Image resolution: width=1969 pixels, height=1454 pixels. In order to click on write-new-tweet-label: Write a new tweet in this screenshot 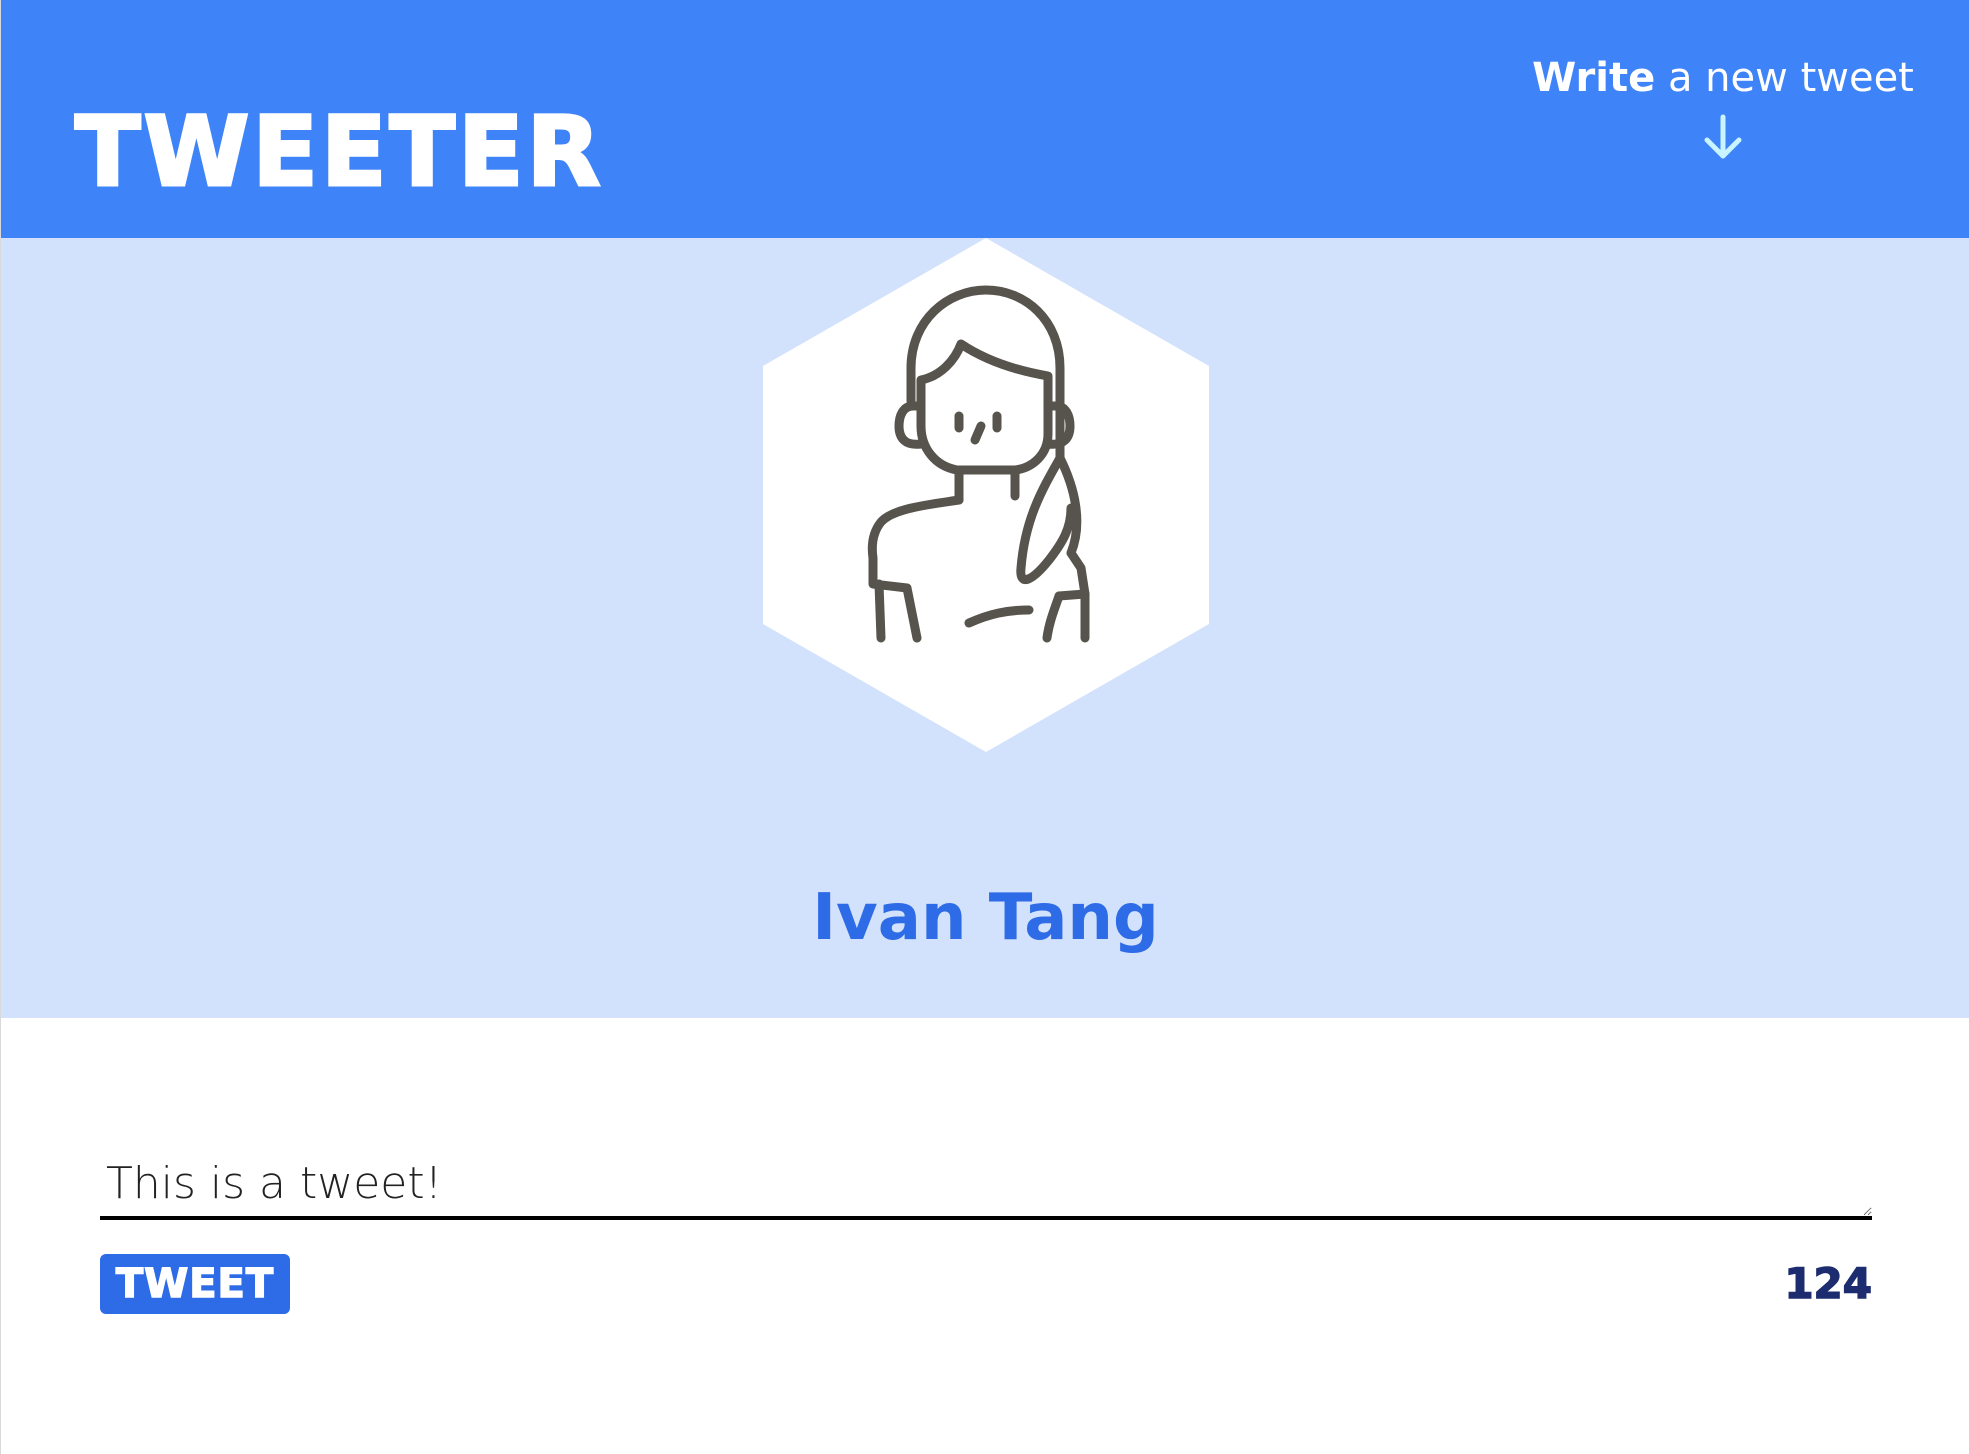, I will do `click(1723, 78)`.